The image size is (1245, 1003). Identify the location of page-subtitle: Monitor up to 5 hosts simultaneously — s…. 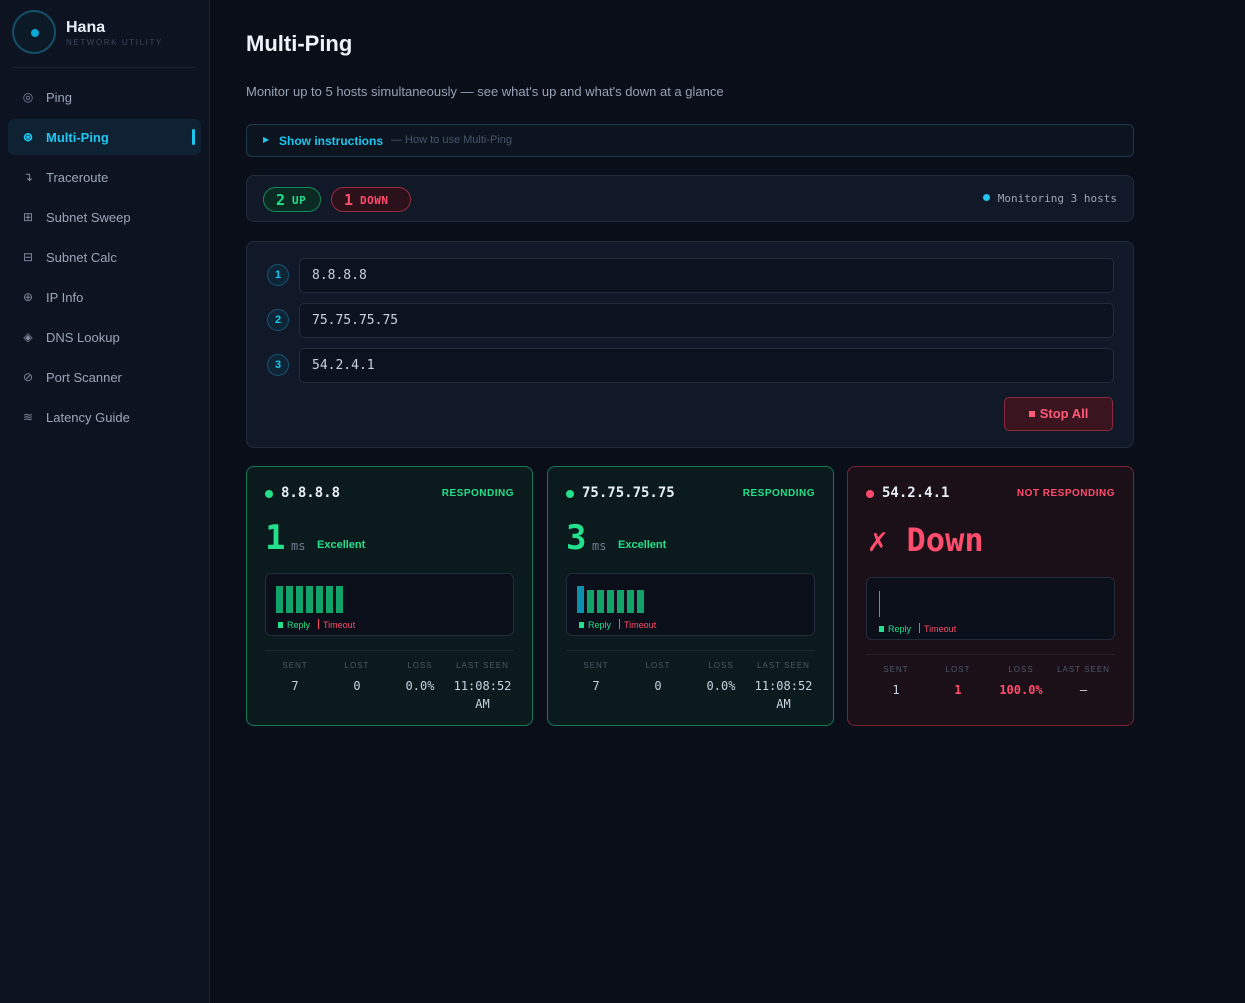
(485, 91).